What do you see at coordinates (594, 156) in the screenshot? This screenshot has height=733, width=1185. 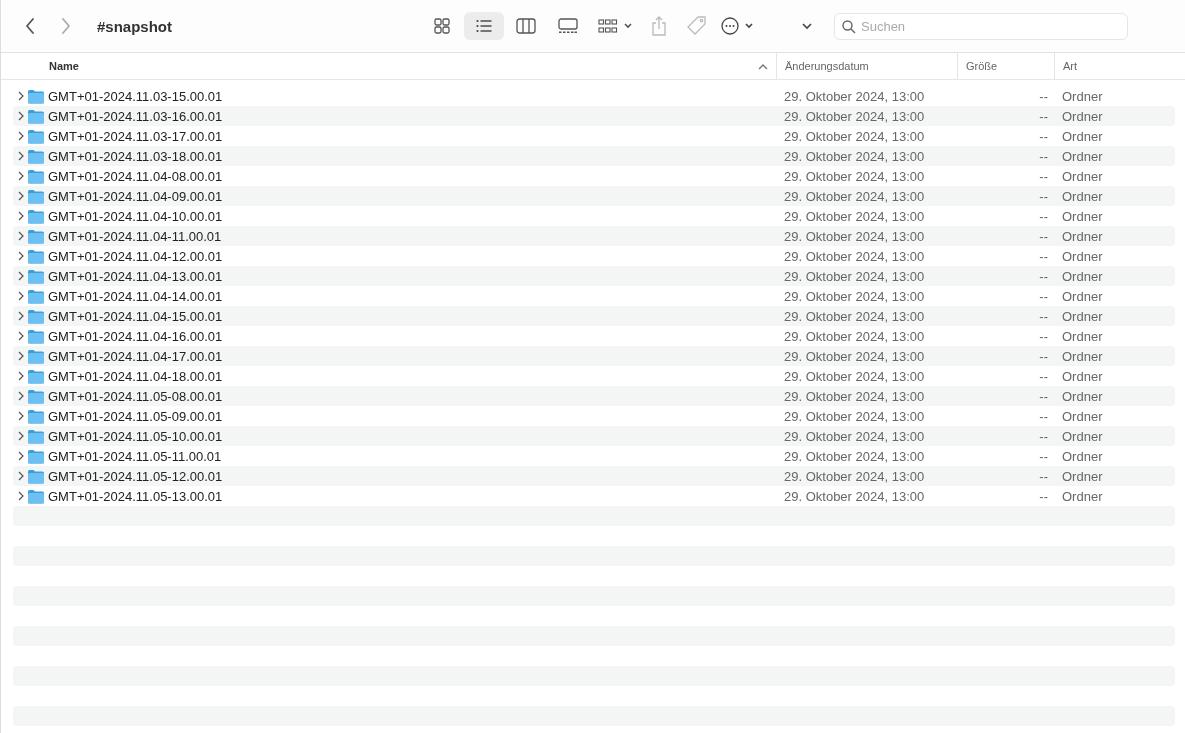 I see `file-row: GMT+01-2024.11.03-18.00.01 29. Oktober 2024, 13:00 -- Ordner` at bounding box center [594, 156].